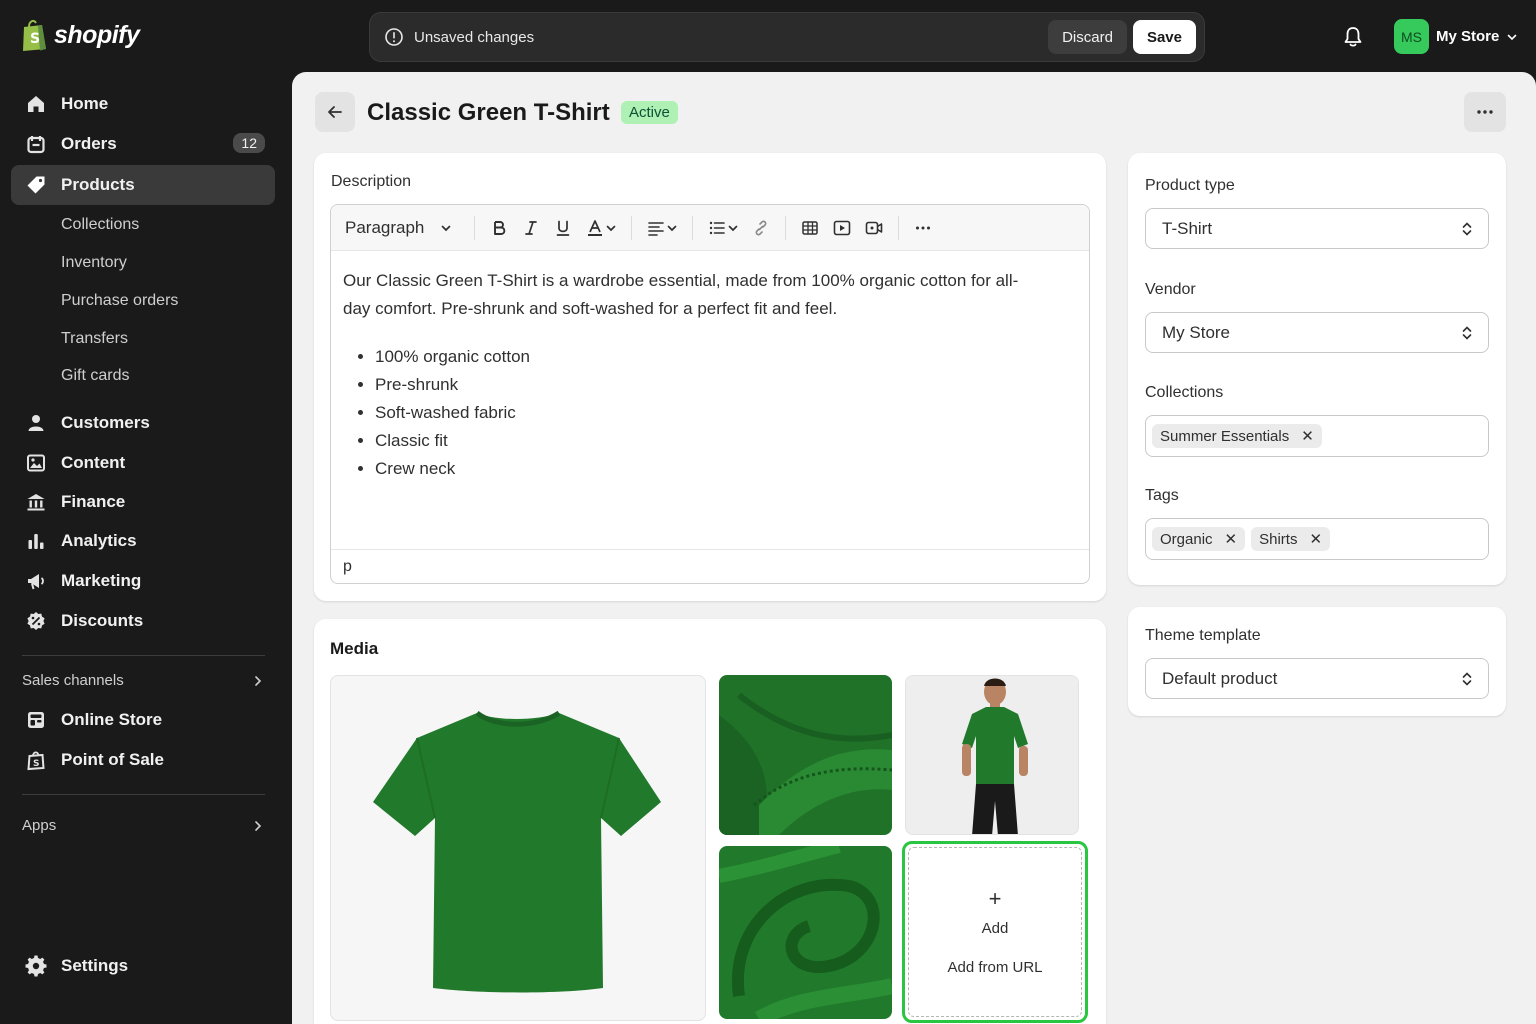  What do you see at coordinates (1317, 436) in the screenshot?
I see `collections-input: Summer Essentials ✕` at bounding box center [1317, 436].